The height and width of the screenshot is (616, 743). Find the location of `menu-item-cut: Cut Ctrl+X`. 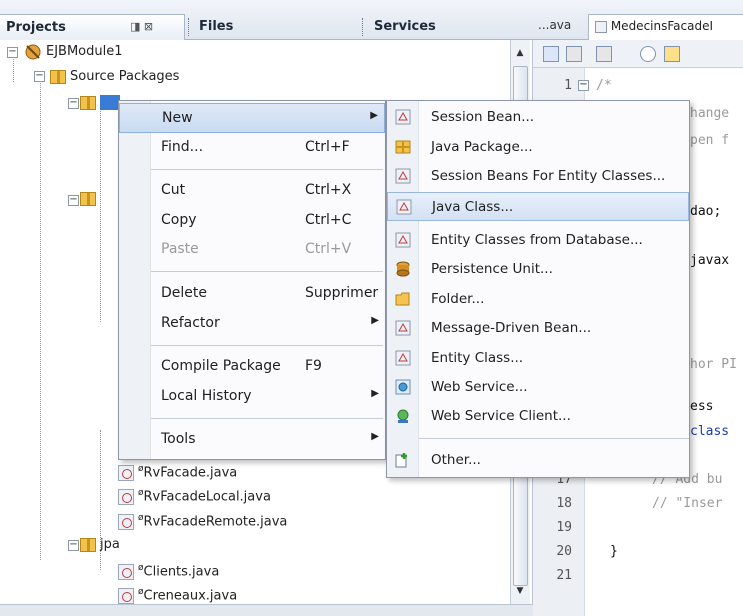

menu-item-cut: Cut Ctrl+X is located at coordinates (252, 191).